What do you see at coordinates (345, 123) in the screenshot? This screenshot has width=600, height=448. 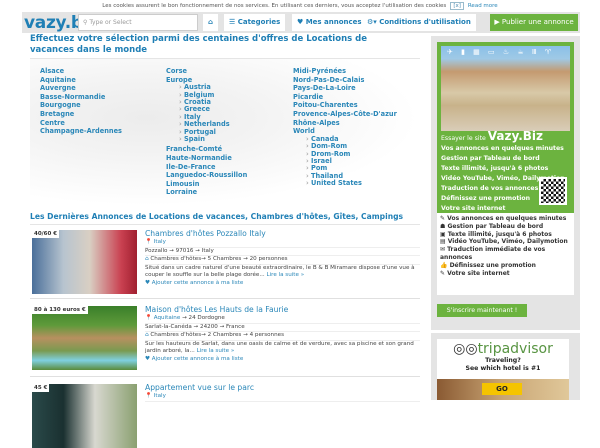 I see `region-link: Rhône-Alpes` at bounding box center [345, 123].